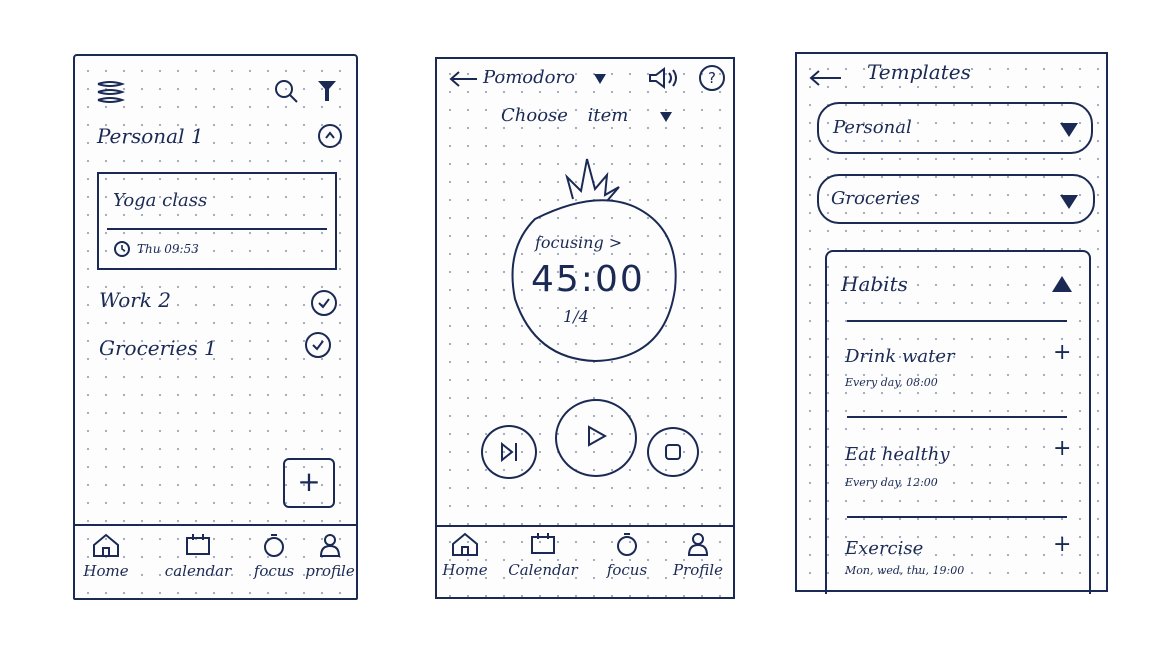 The width and height of the screenshot is (1170, 650). Describe the element at coordinates (330, 571) in the screenshot. I see `nav-profile-label: profile` at that location.